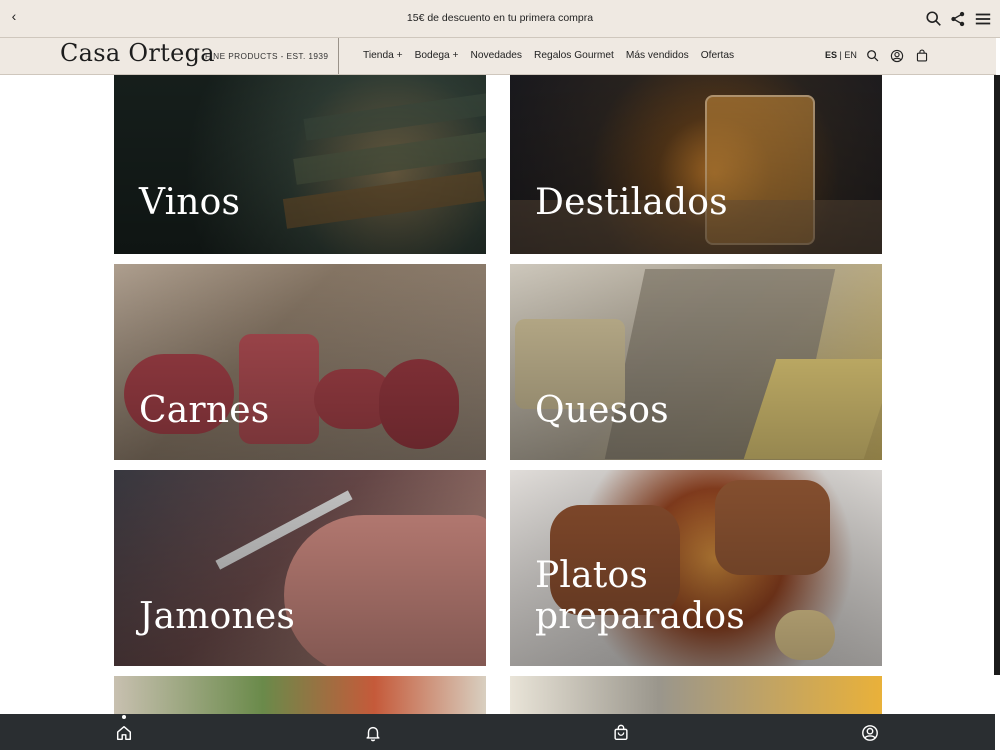  What do you see at coordinates (190, 202) in the screenshot?
I see `category-label: Vinos` at bounding box center [190, 202].